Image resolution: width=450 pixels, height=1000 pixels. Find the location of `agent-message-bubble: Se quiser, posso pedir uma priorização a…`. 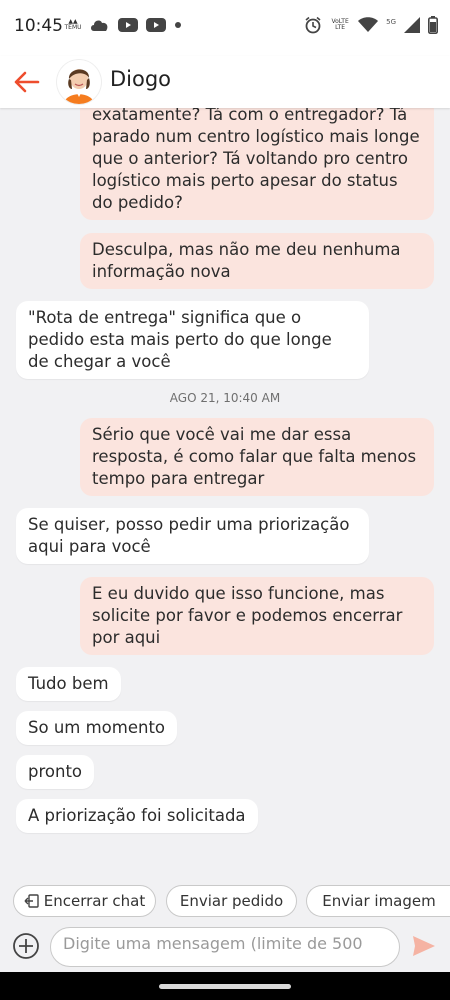

agent-message-bubble: Se quiser, posso pedir uma priorização a… is located at coordinates (192, 536).